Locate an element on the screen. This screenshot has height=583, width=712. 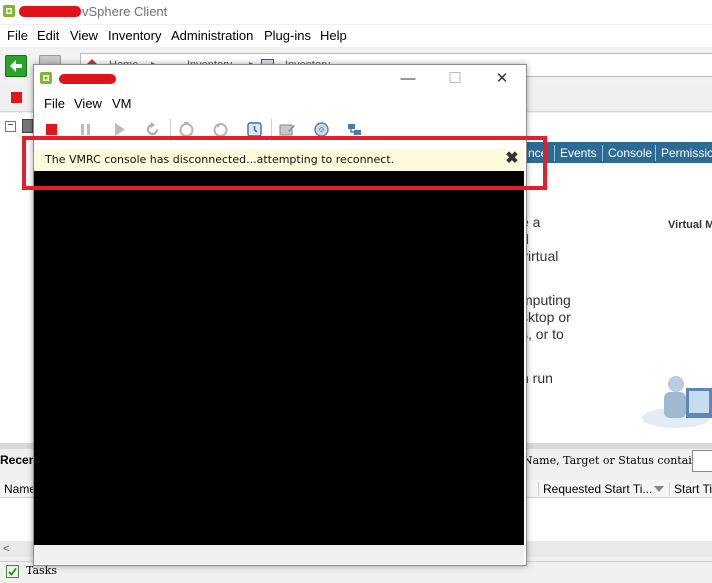
client-menu-inventory: Inventory is located at coordinates (134, 35).